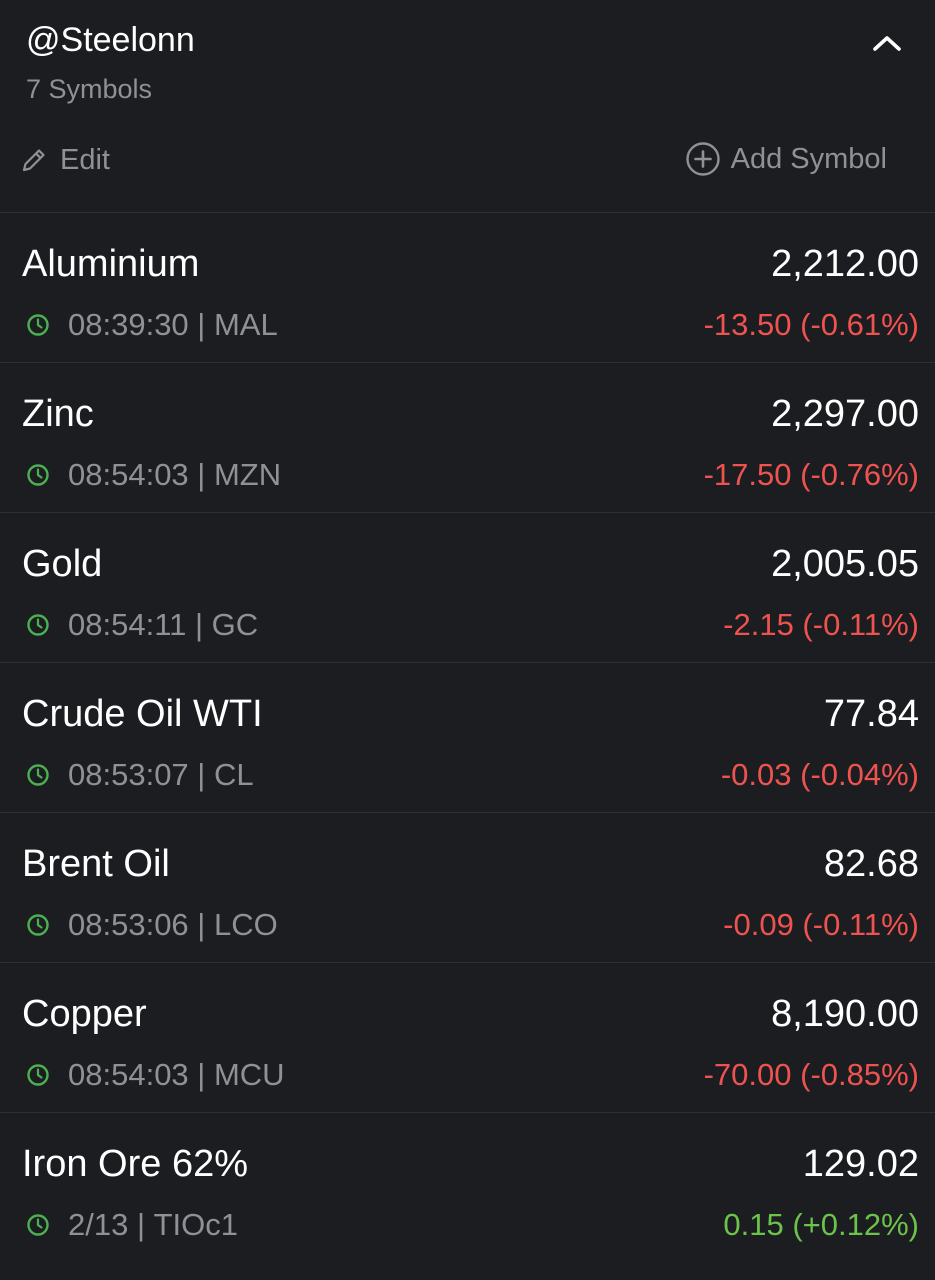 The width and height of the screenshot is (935, 1280). I want to click on symbol-time: 08:53:07, so click(128, 774).